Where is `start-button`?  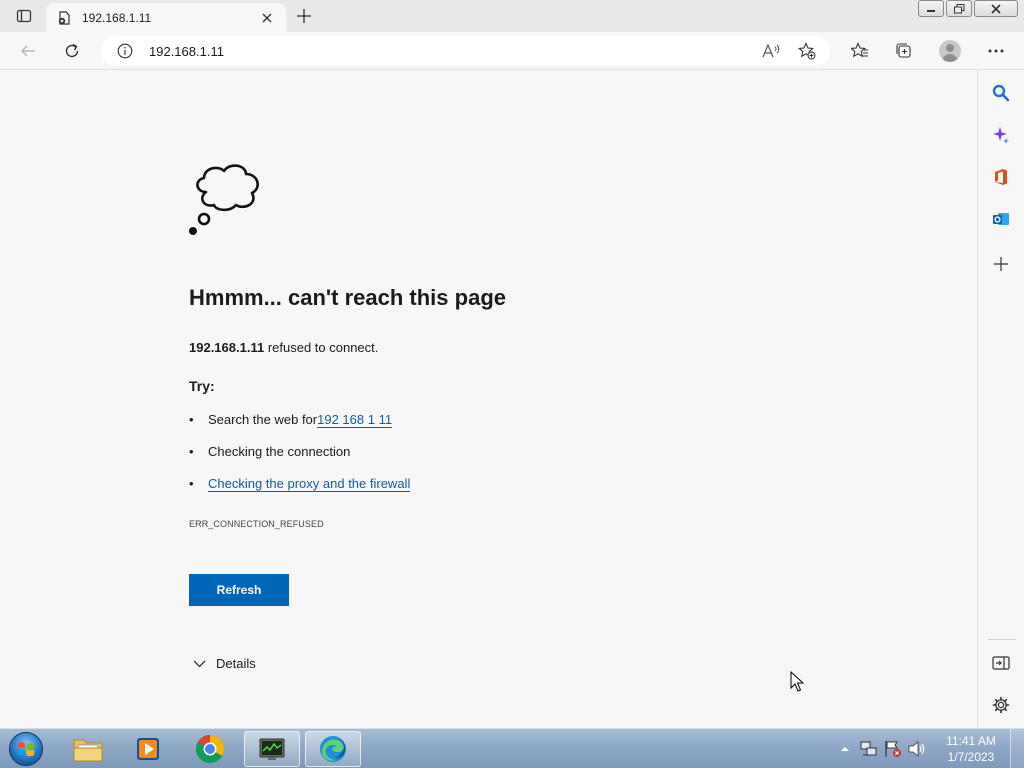
start-button is located at coordinates (26, 749).